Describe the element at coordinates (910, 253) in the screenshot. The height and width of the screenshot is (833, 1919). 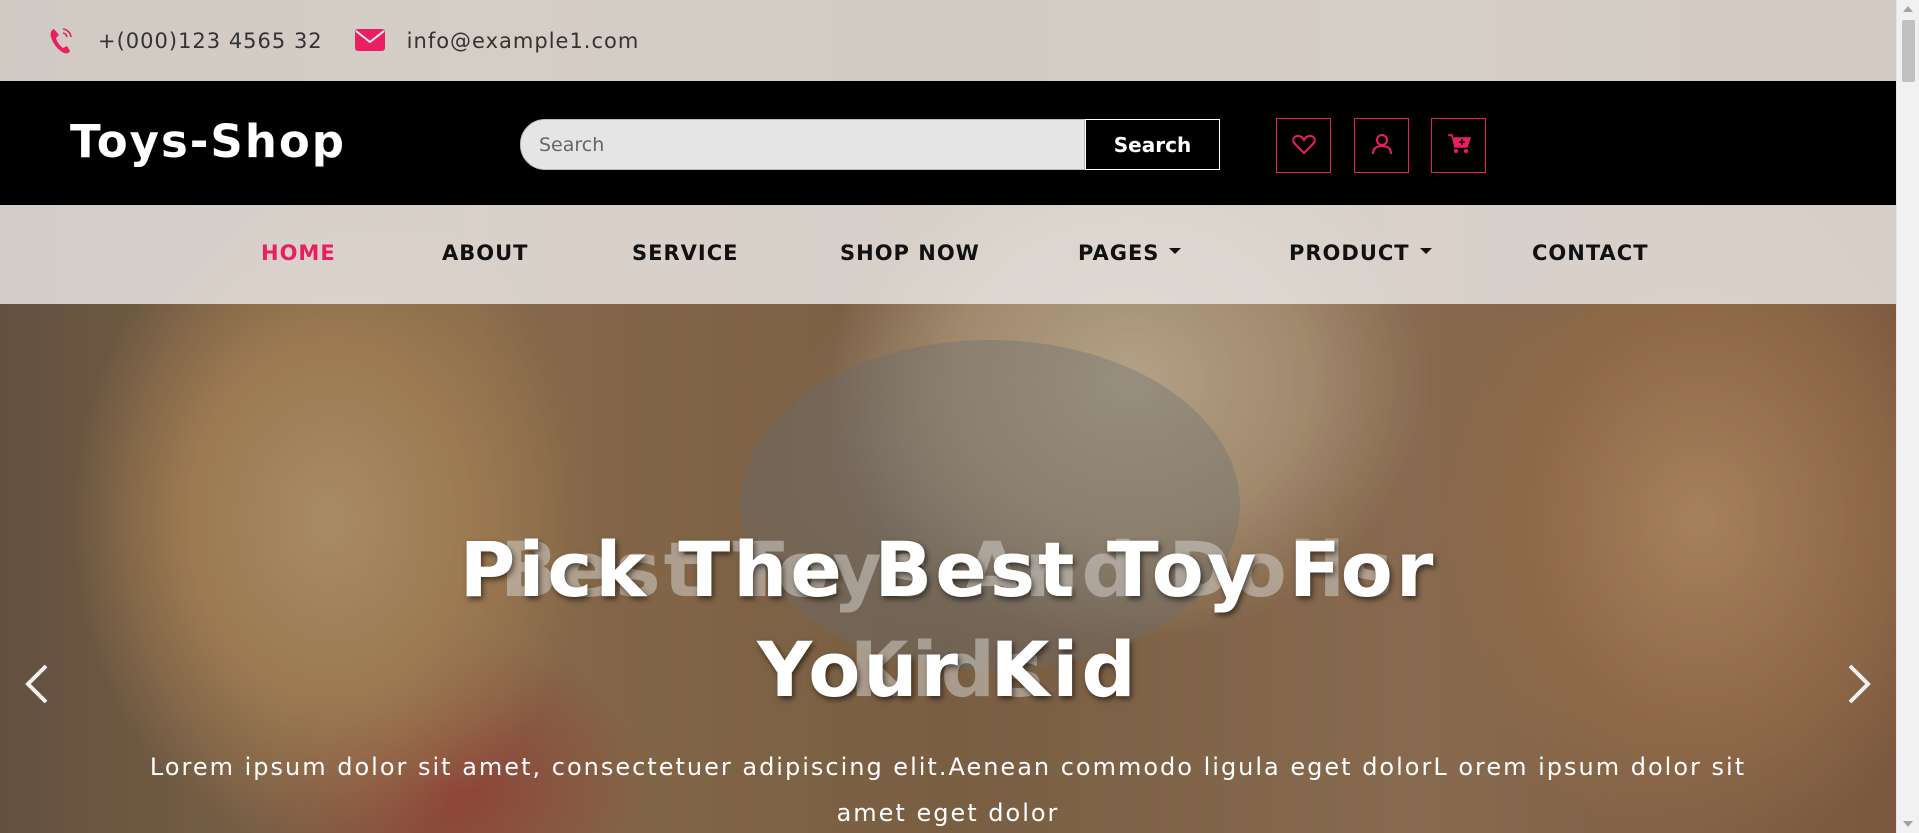
I see `nav-shop-now: SHOP NOW` at that location.